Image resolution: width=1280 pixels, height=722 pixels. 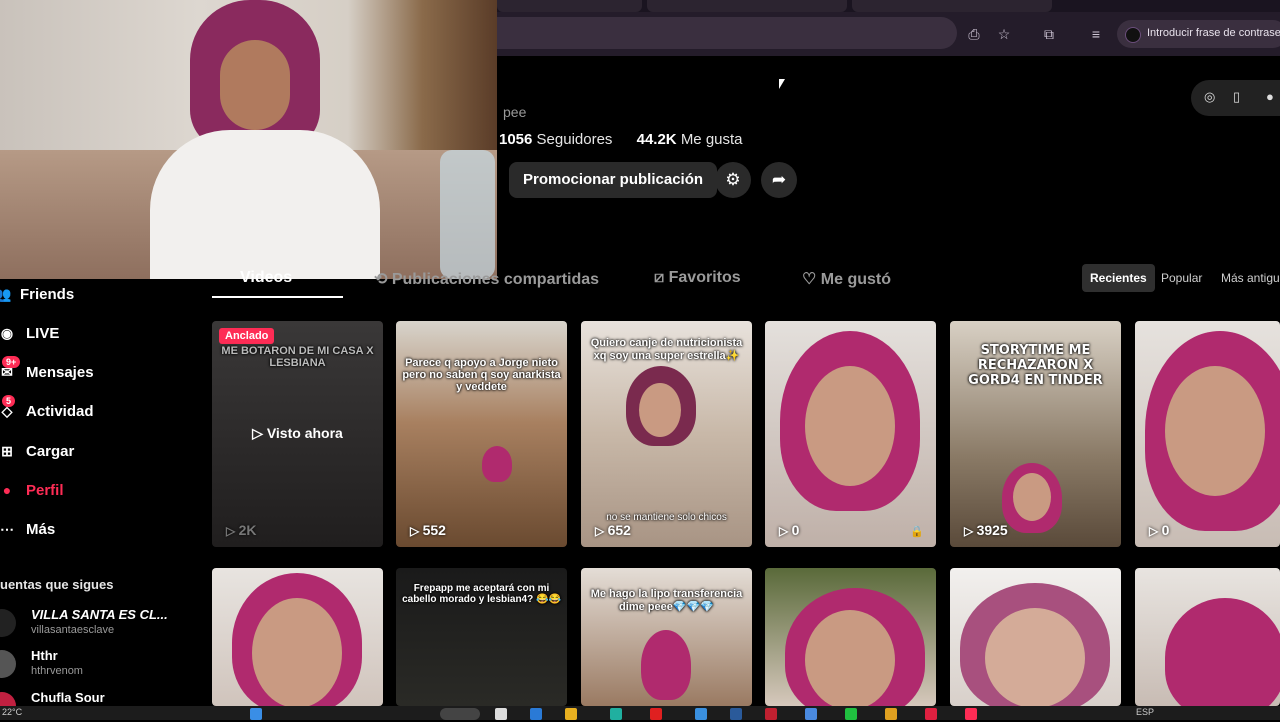 I want to click on pinned-badge: Anclado, so click(x=247, y=336).